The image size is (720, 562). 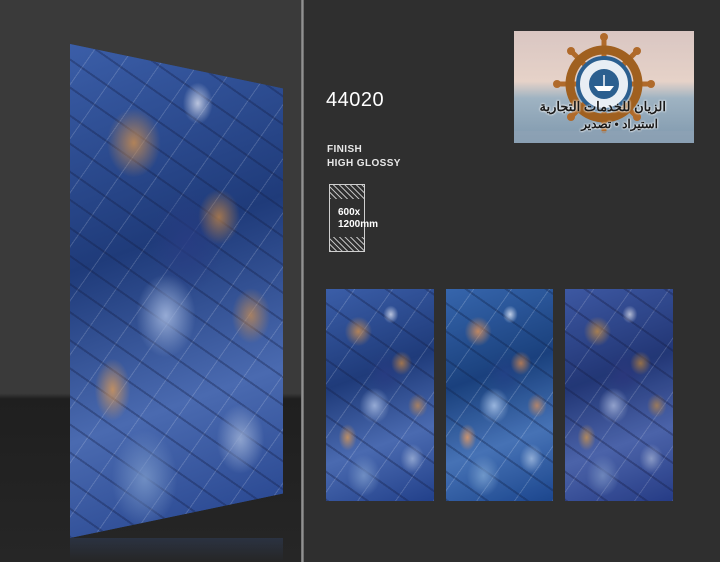 What do you see at coordinates (302, 281) in the screenshot?
I see `panel-divider` at bounding box center [302, 281].